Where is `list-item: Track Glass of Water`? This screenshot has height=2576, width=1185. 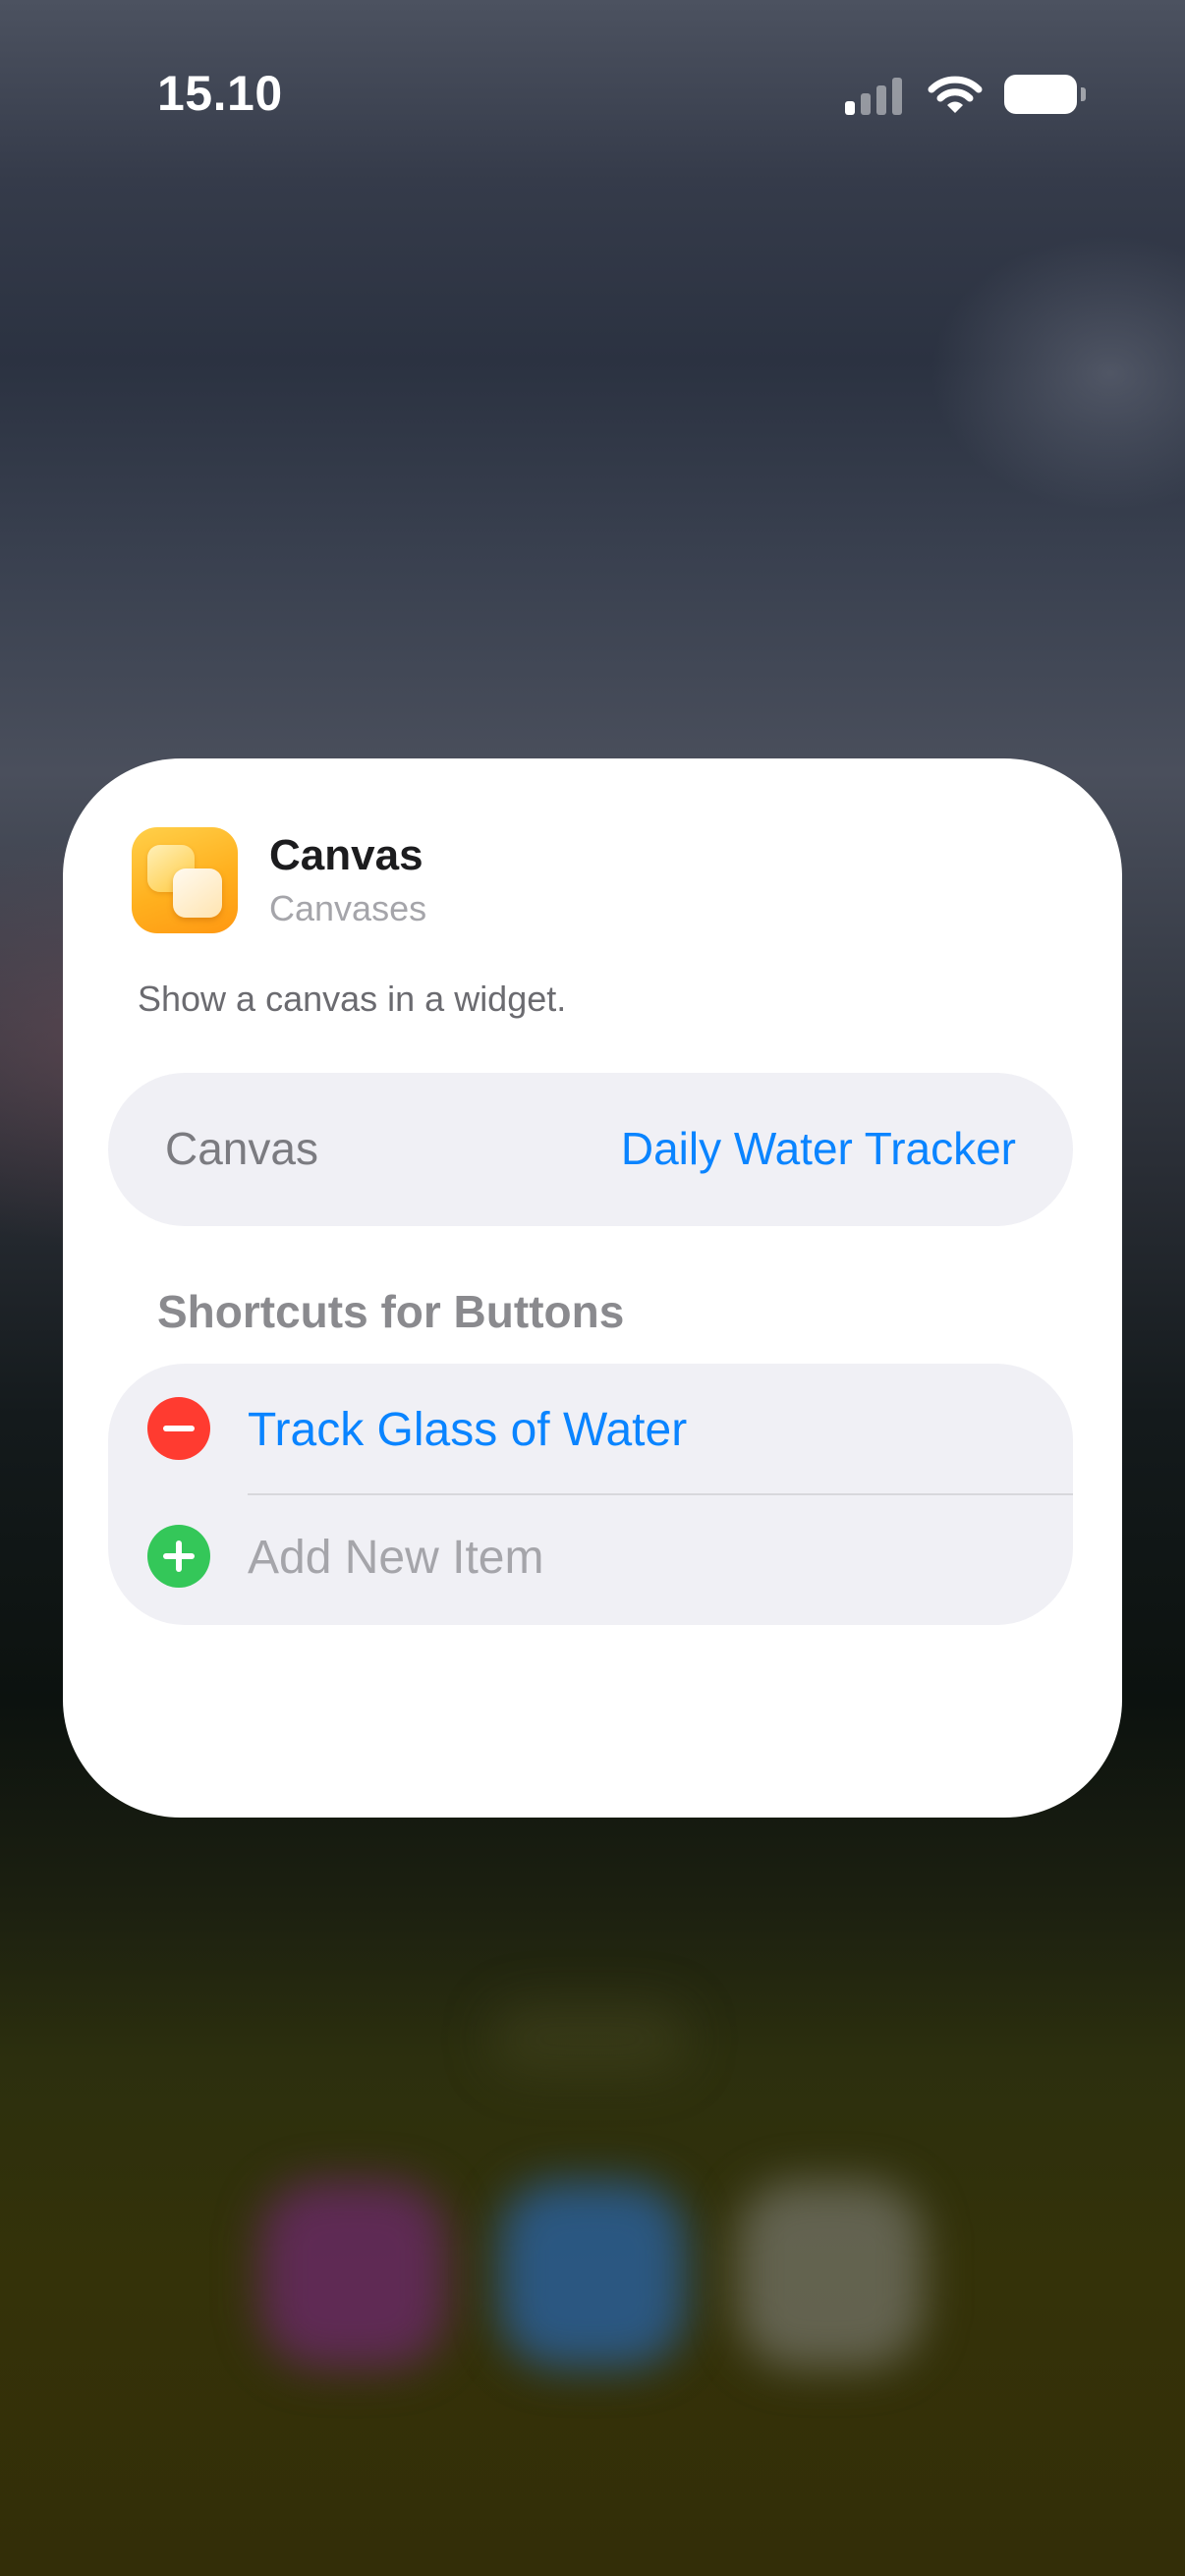 list-item: Track Glass of Water is located at coordinates (591, 1428).